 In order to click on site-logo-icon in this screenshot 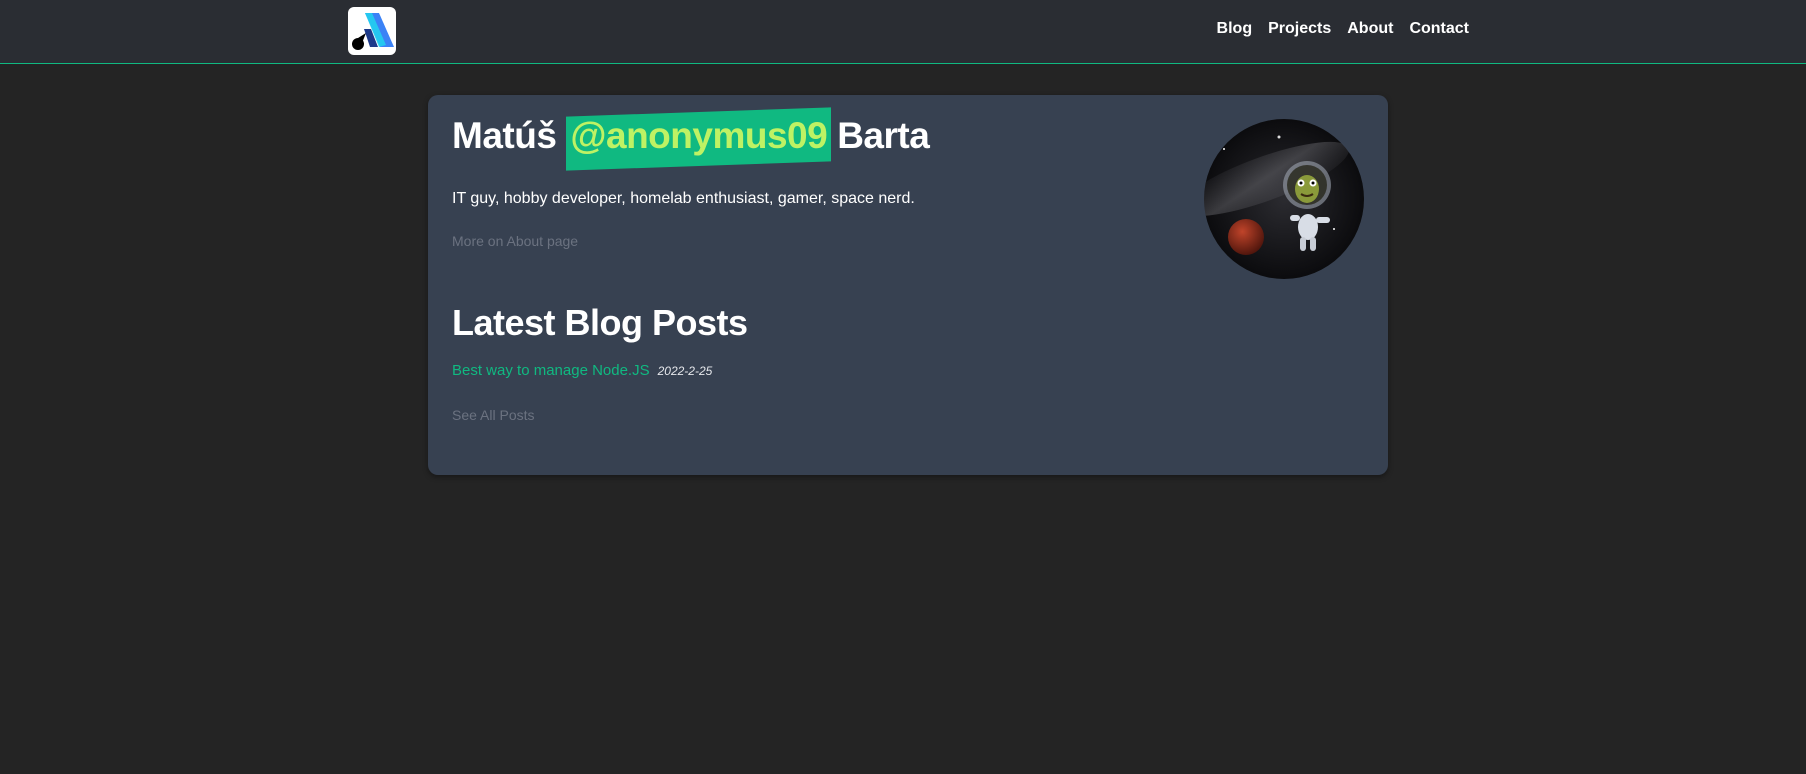, I will do `click(372, 31)`.